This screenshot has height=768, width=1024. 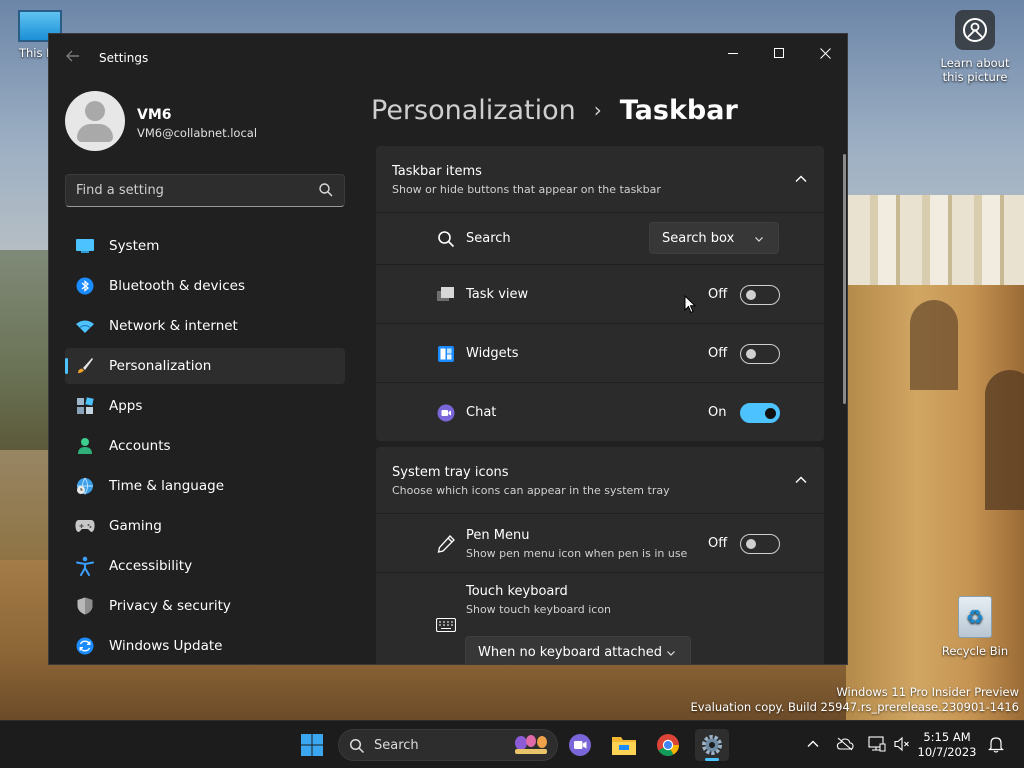 I want to click on toggle-state-label: On, so click(x=717, y=412).